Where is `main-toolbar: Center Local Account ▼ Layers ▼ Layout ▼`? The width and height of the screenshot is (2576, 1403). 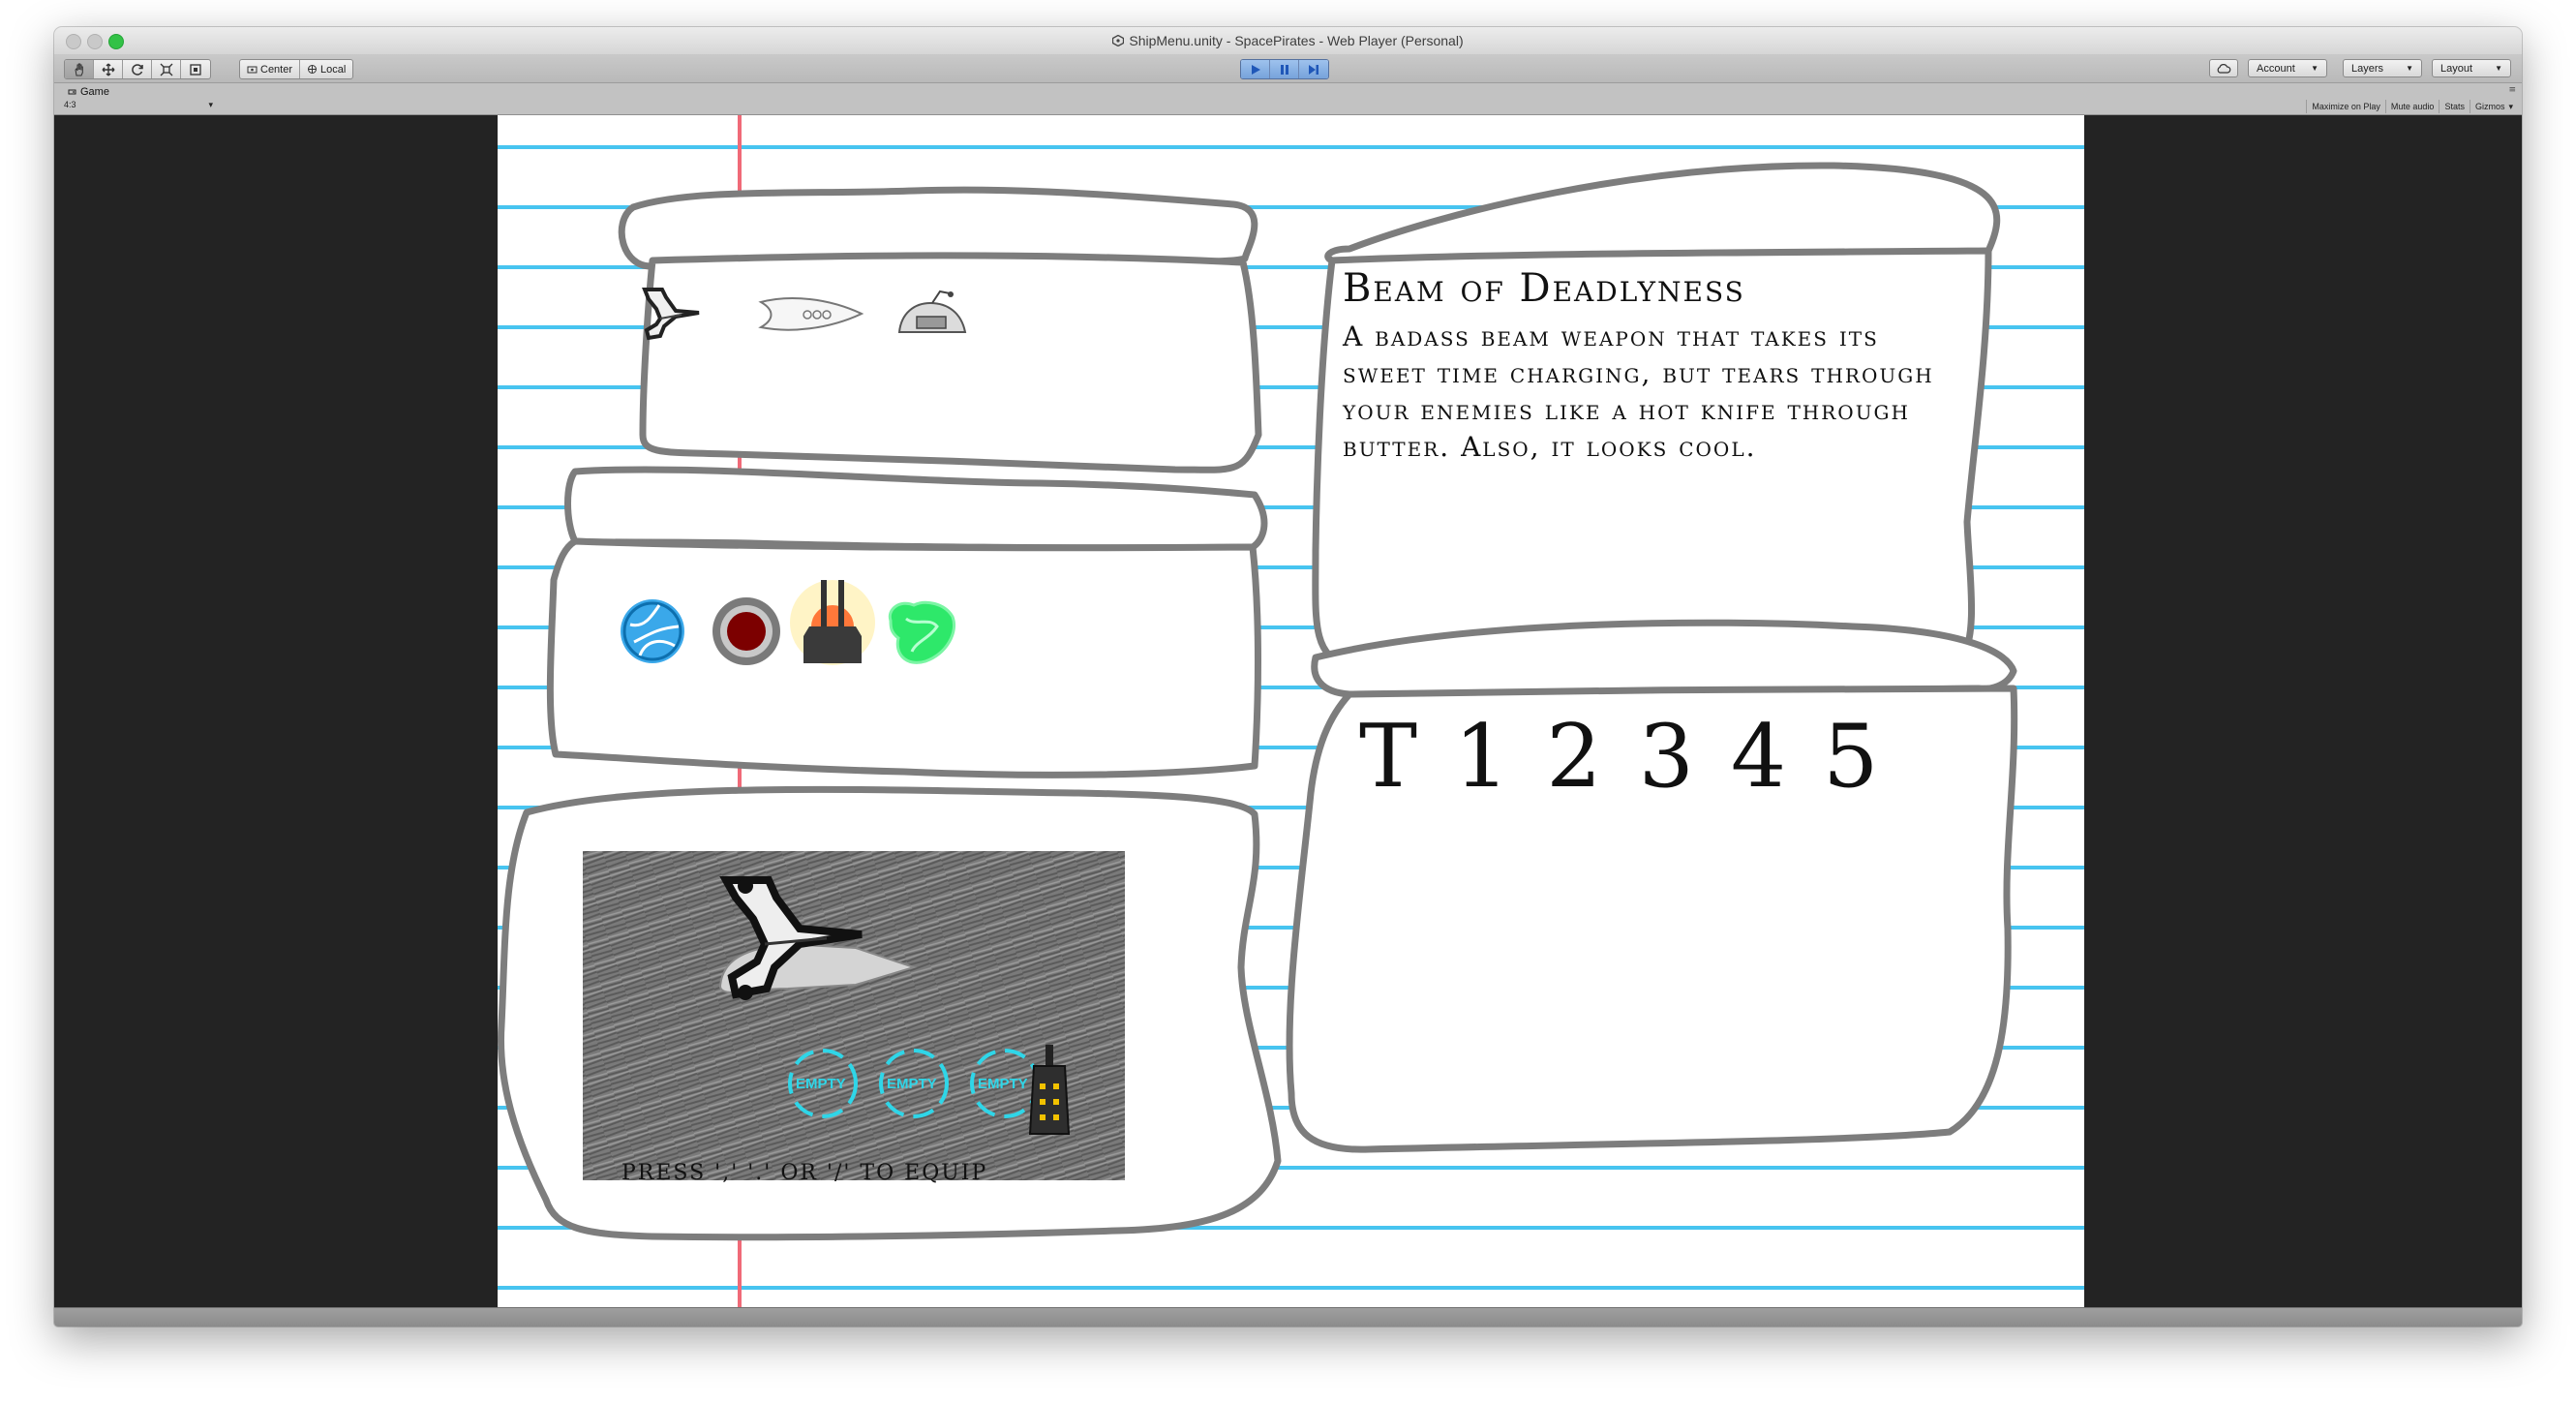
main-toolbar: Center Local Account ▼ Layers ▼ Layout ▼ is located at coordinates (1288, 68).